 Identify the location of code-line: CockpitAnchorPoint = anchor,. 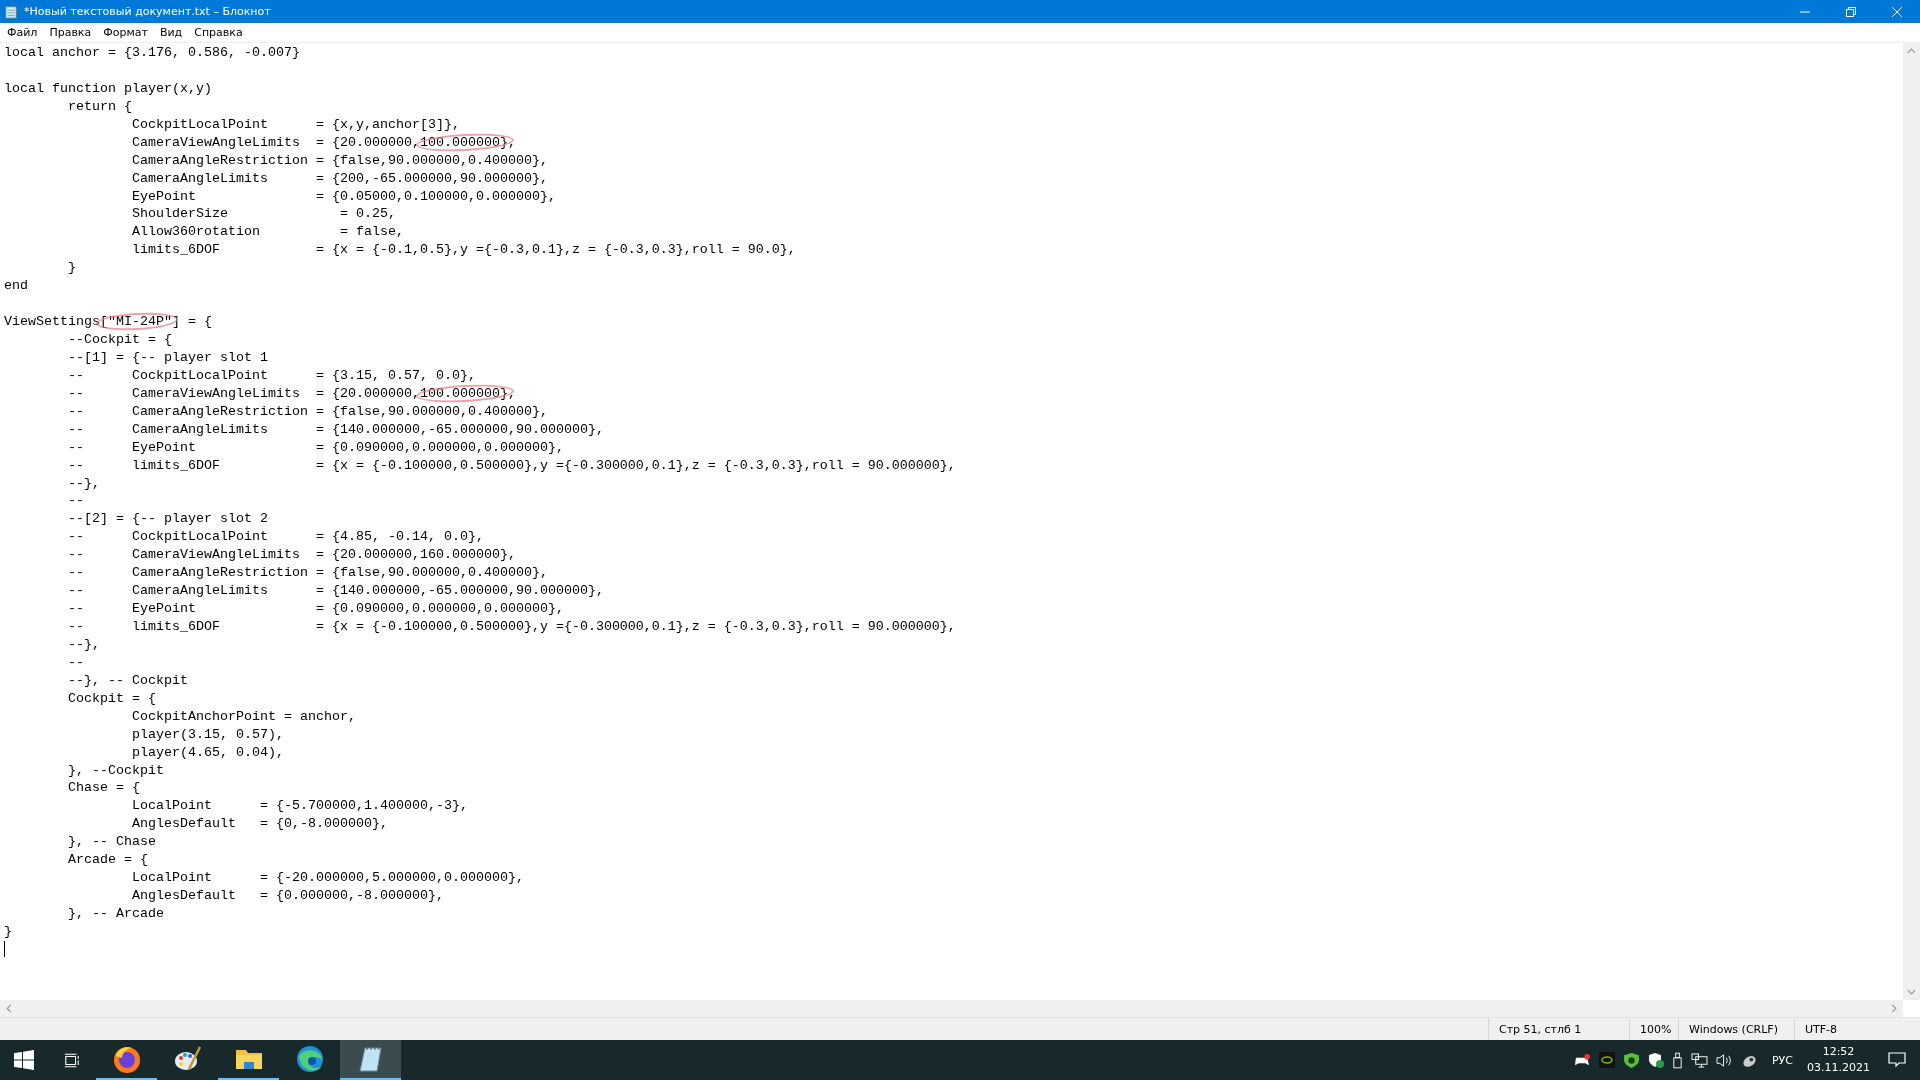
(243, 716).